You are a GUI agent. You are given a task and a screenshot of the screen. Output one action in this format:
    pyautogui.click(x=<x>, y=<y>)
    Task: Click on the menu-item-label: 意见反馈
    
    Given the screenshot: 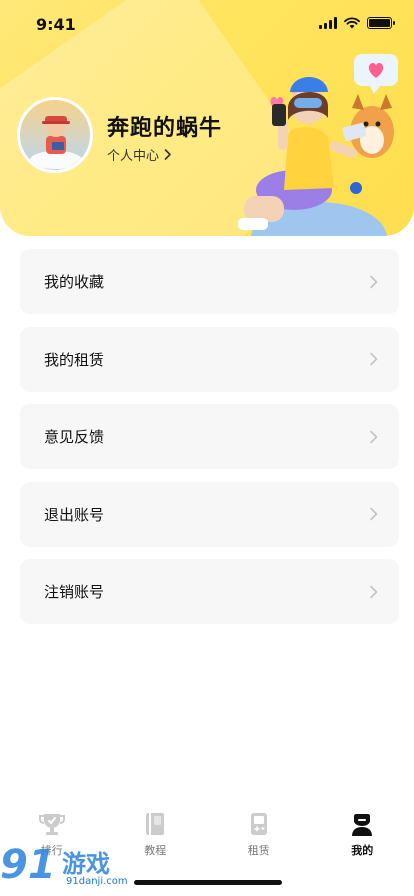 What is the action you would take?
    pyautogui.click(x=74, y=437)
    